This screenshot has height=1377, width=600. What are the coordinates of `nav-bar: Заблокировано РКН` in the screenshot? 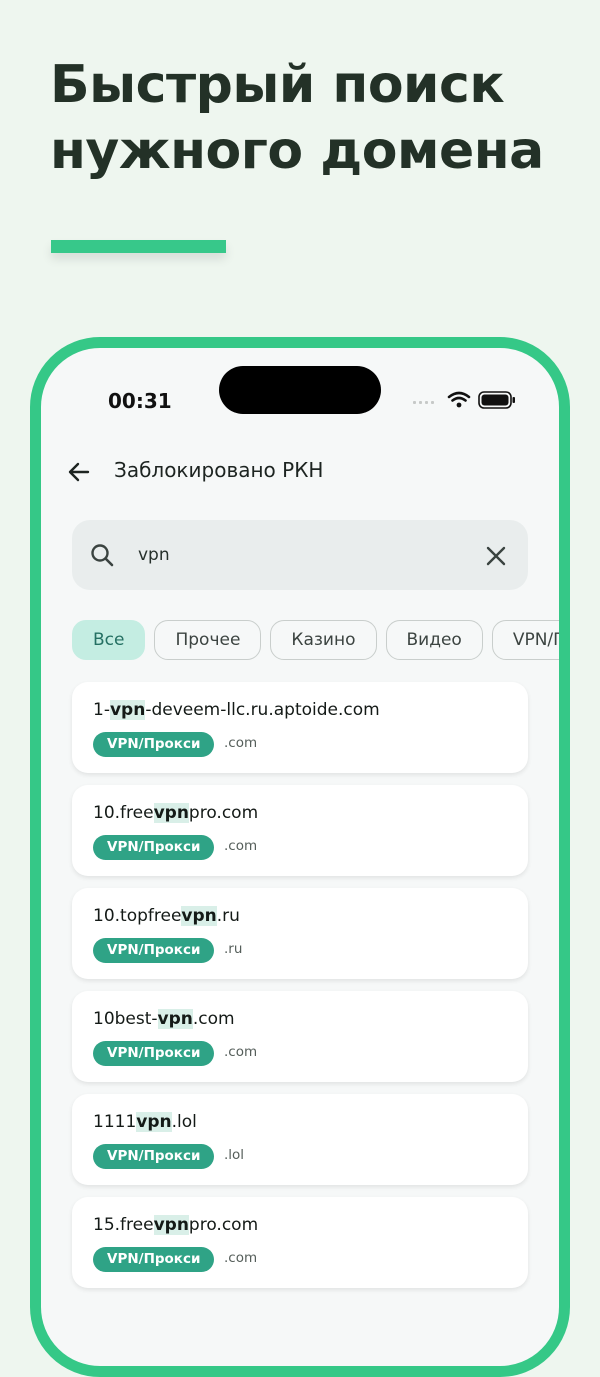 It's located at (300, 478).